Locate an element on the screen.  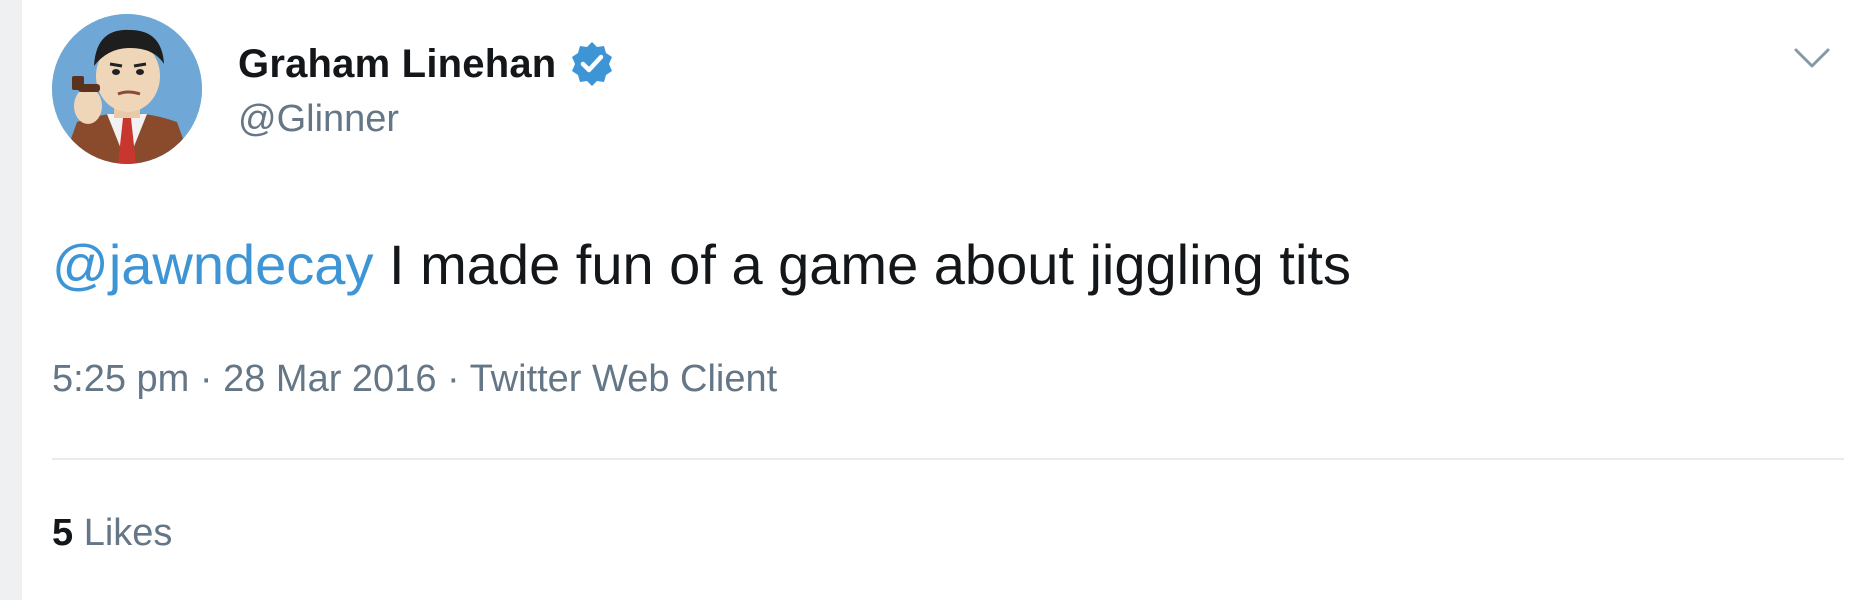
tweet-date: 28 Mar 2016 is located at coordinates (329, 379).